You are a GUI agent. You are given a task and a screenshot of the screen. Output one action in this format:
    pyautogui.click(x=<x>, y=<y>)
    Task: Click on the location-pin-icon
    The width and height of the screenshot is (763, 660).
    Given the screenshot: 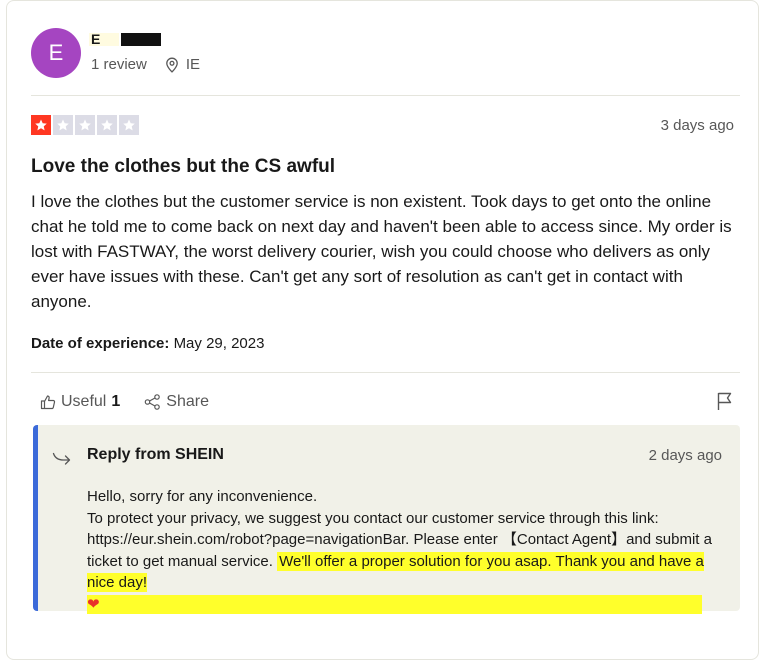 What is the action you would take?
    pyautogui.click(x=172, y=65)
    